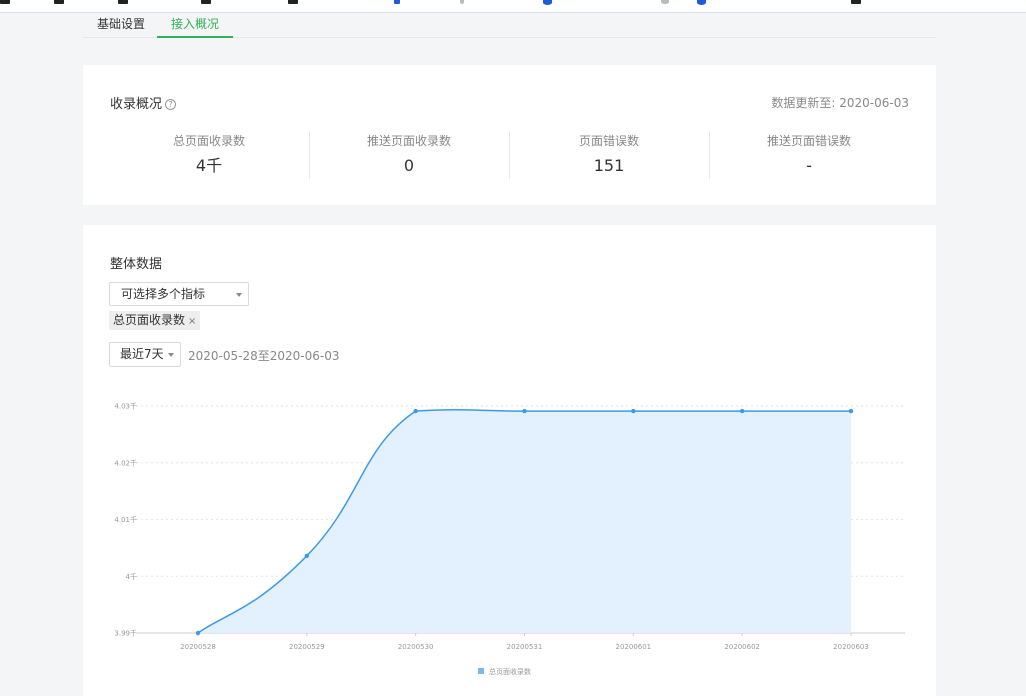  Describe the element at coordinates (171, 104) in the screenshot. I see `question-circle-icon: ?` at that location.